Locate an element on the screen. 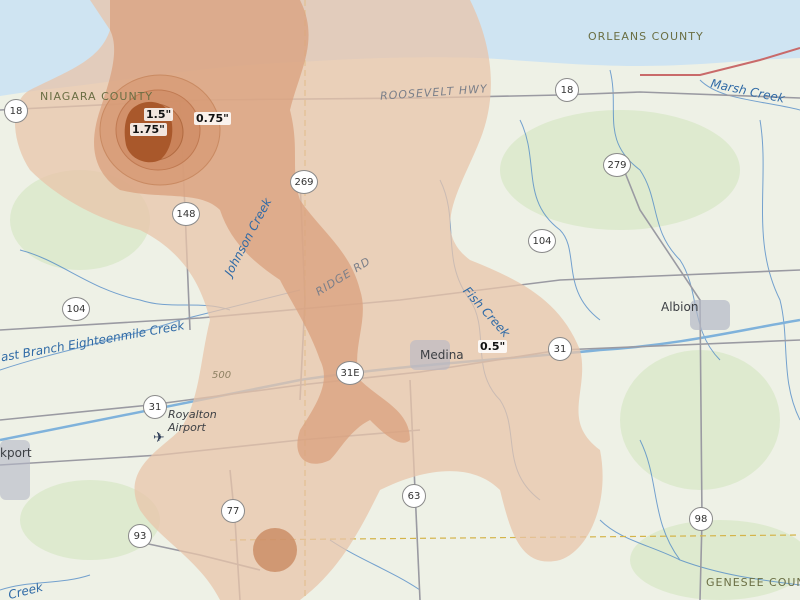  route-shield-63: 63 is located at coordinates (414, 496).